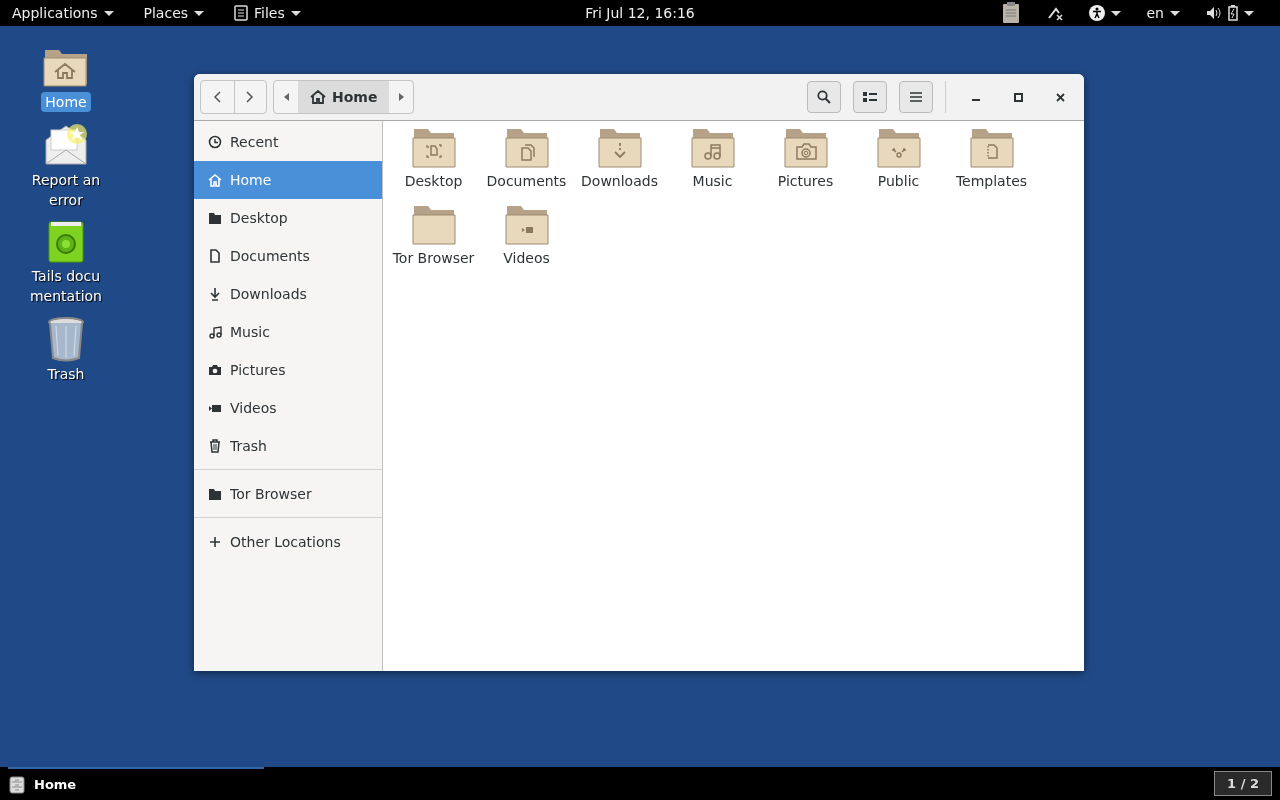 The image size is (1280, 800). What do you see at coordinates (344, 97) in the screenshot?
I see `path-segment: Home` at bounding box center [344, 97].